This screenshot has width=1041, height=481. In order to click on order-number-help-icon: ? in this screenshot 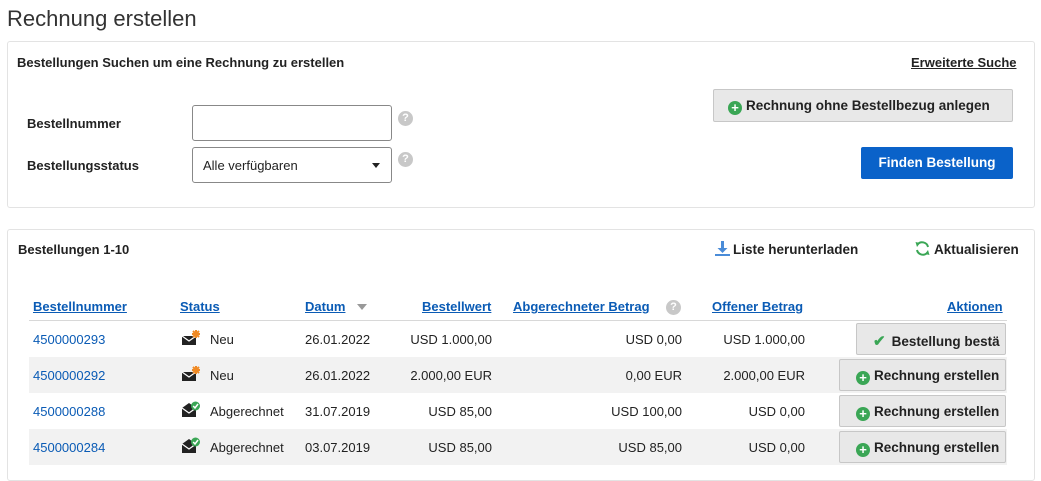, I will do `click(405, 118)`.